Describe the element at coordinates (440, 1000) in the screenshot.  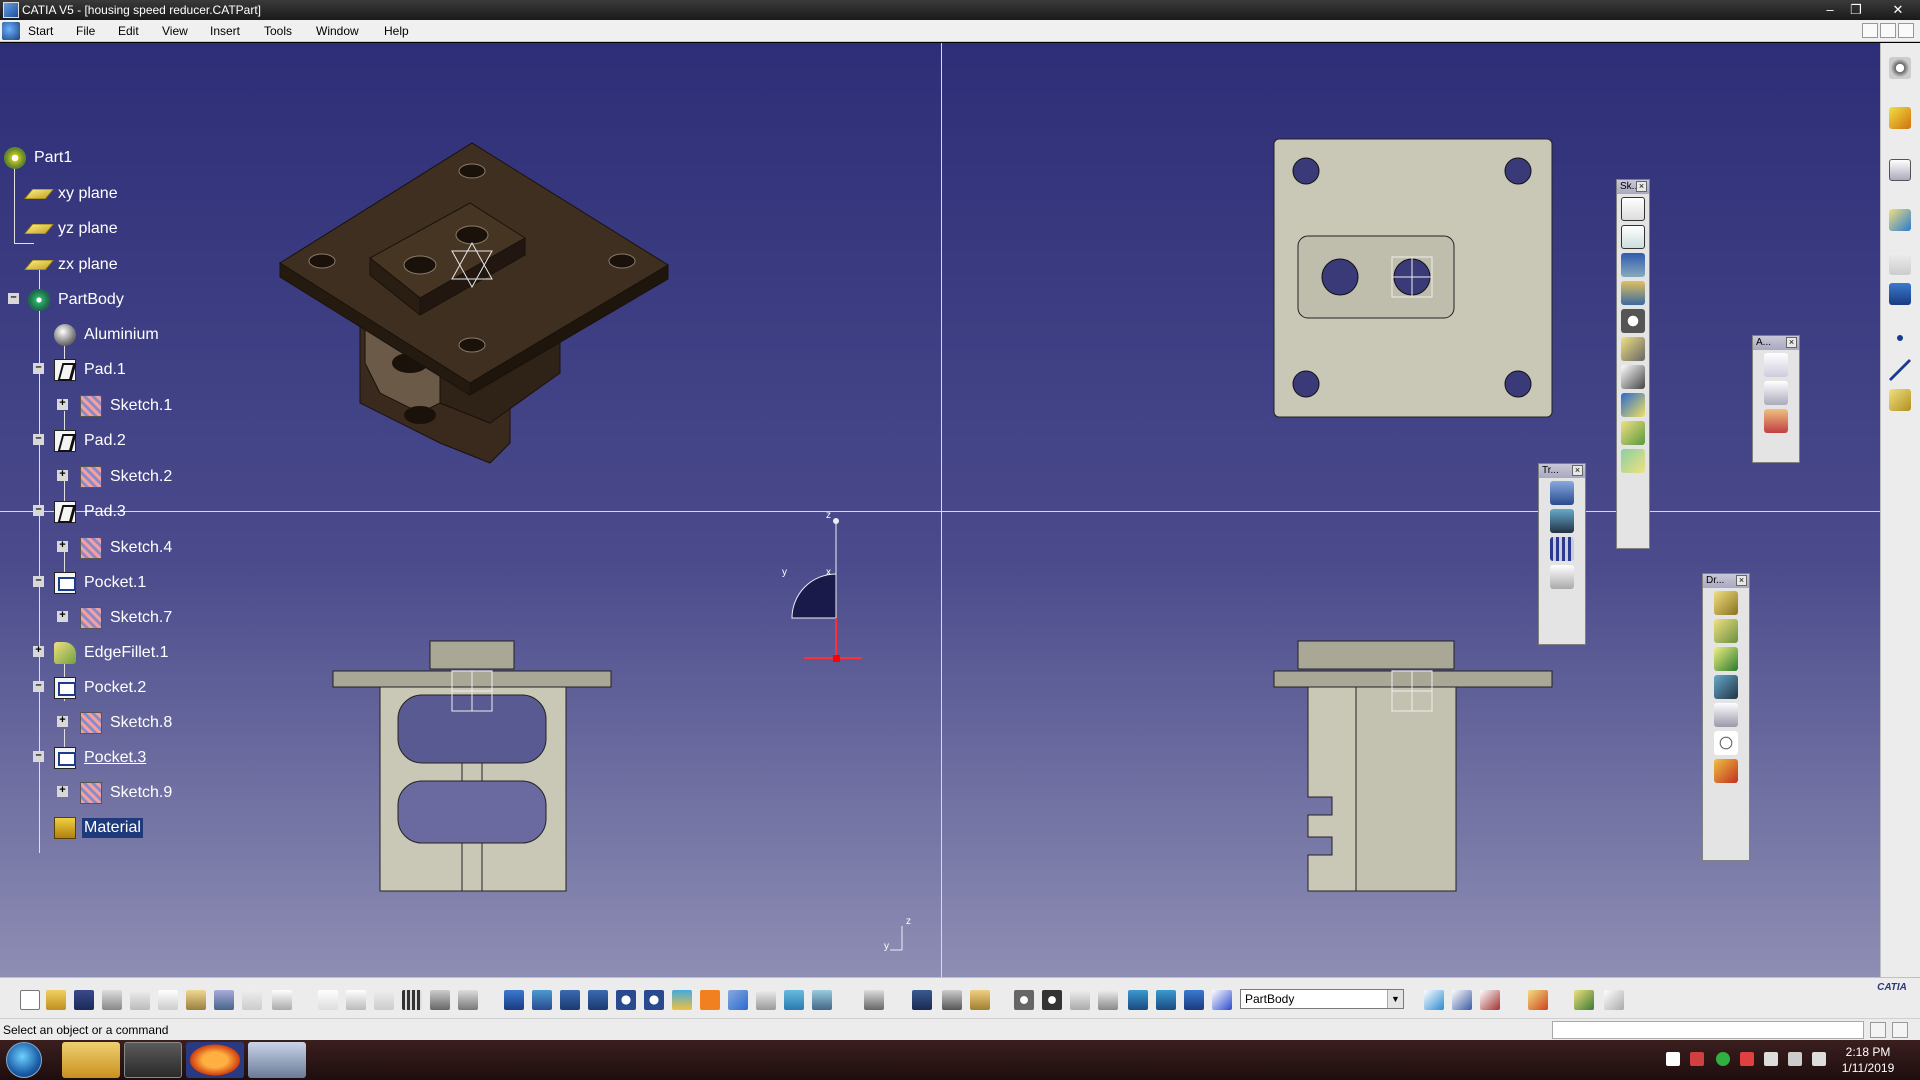
I see `law-icon` at that location.